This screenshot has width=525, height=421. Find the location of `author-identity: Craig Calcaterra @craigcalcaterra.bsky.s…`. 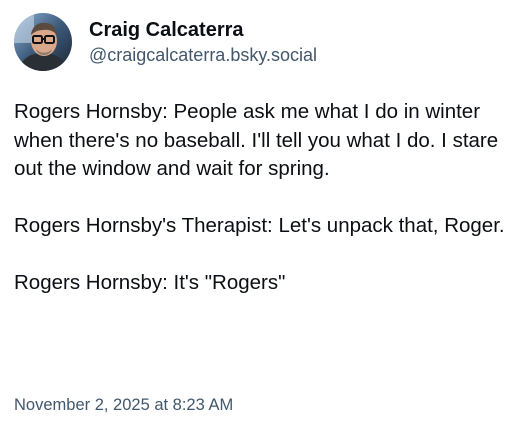

author-identity: Craig Calcaterra @craigcalcaterra.bsky.s… is located at coordinates (203, 42).